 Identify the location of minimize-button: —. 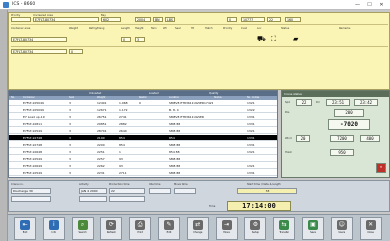
(357, 5).